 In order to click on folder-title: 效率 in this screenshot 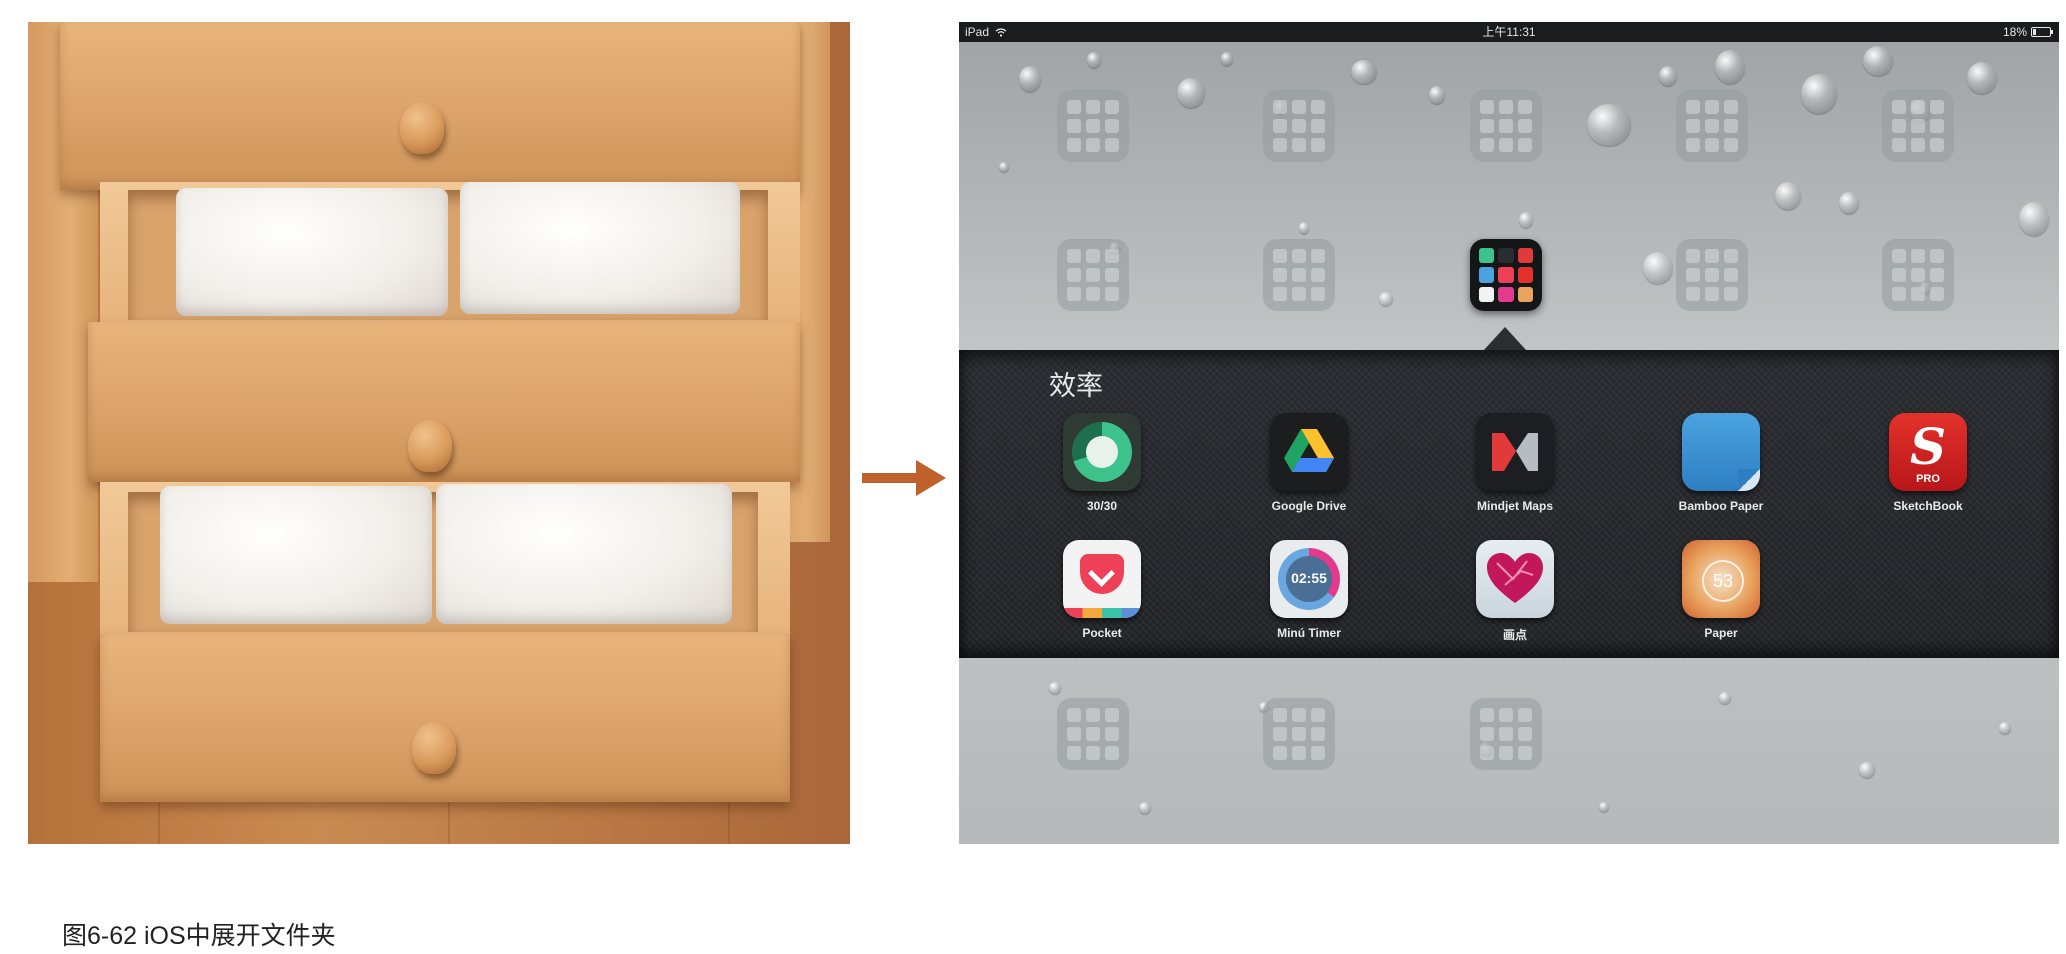, I will do `click(1076, 383)`.